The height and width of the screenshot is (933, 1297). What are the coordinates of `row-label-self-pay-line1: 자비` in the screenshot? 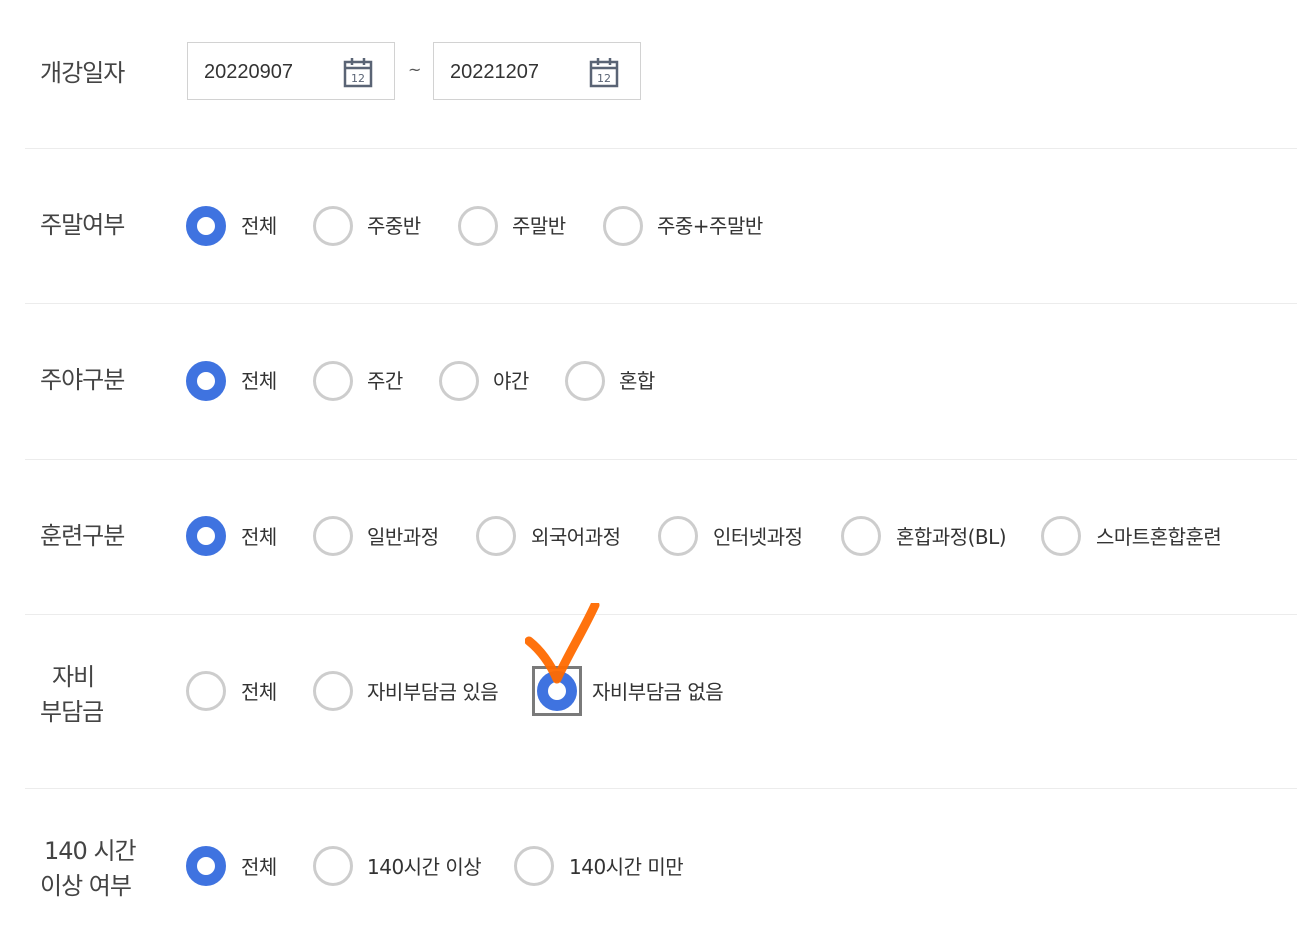 It's located at (73, 677).